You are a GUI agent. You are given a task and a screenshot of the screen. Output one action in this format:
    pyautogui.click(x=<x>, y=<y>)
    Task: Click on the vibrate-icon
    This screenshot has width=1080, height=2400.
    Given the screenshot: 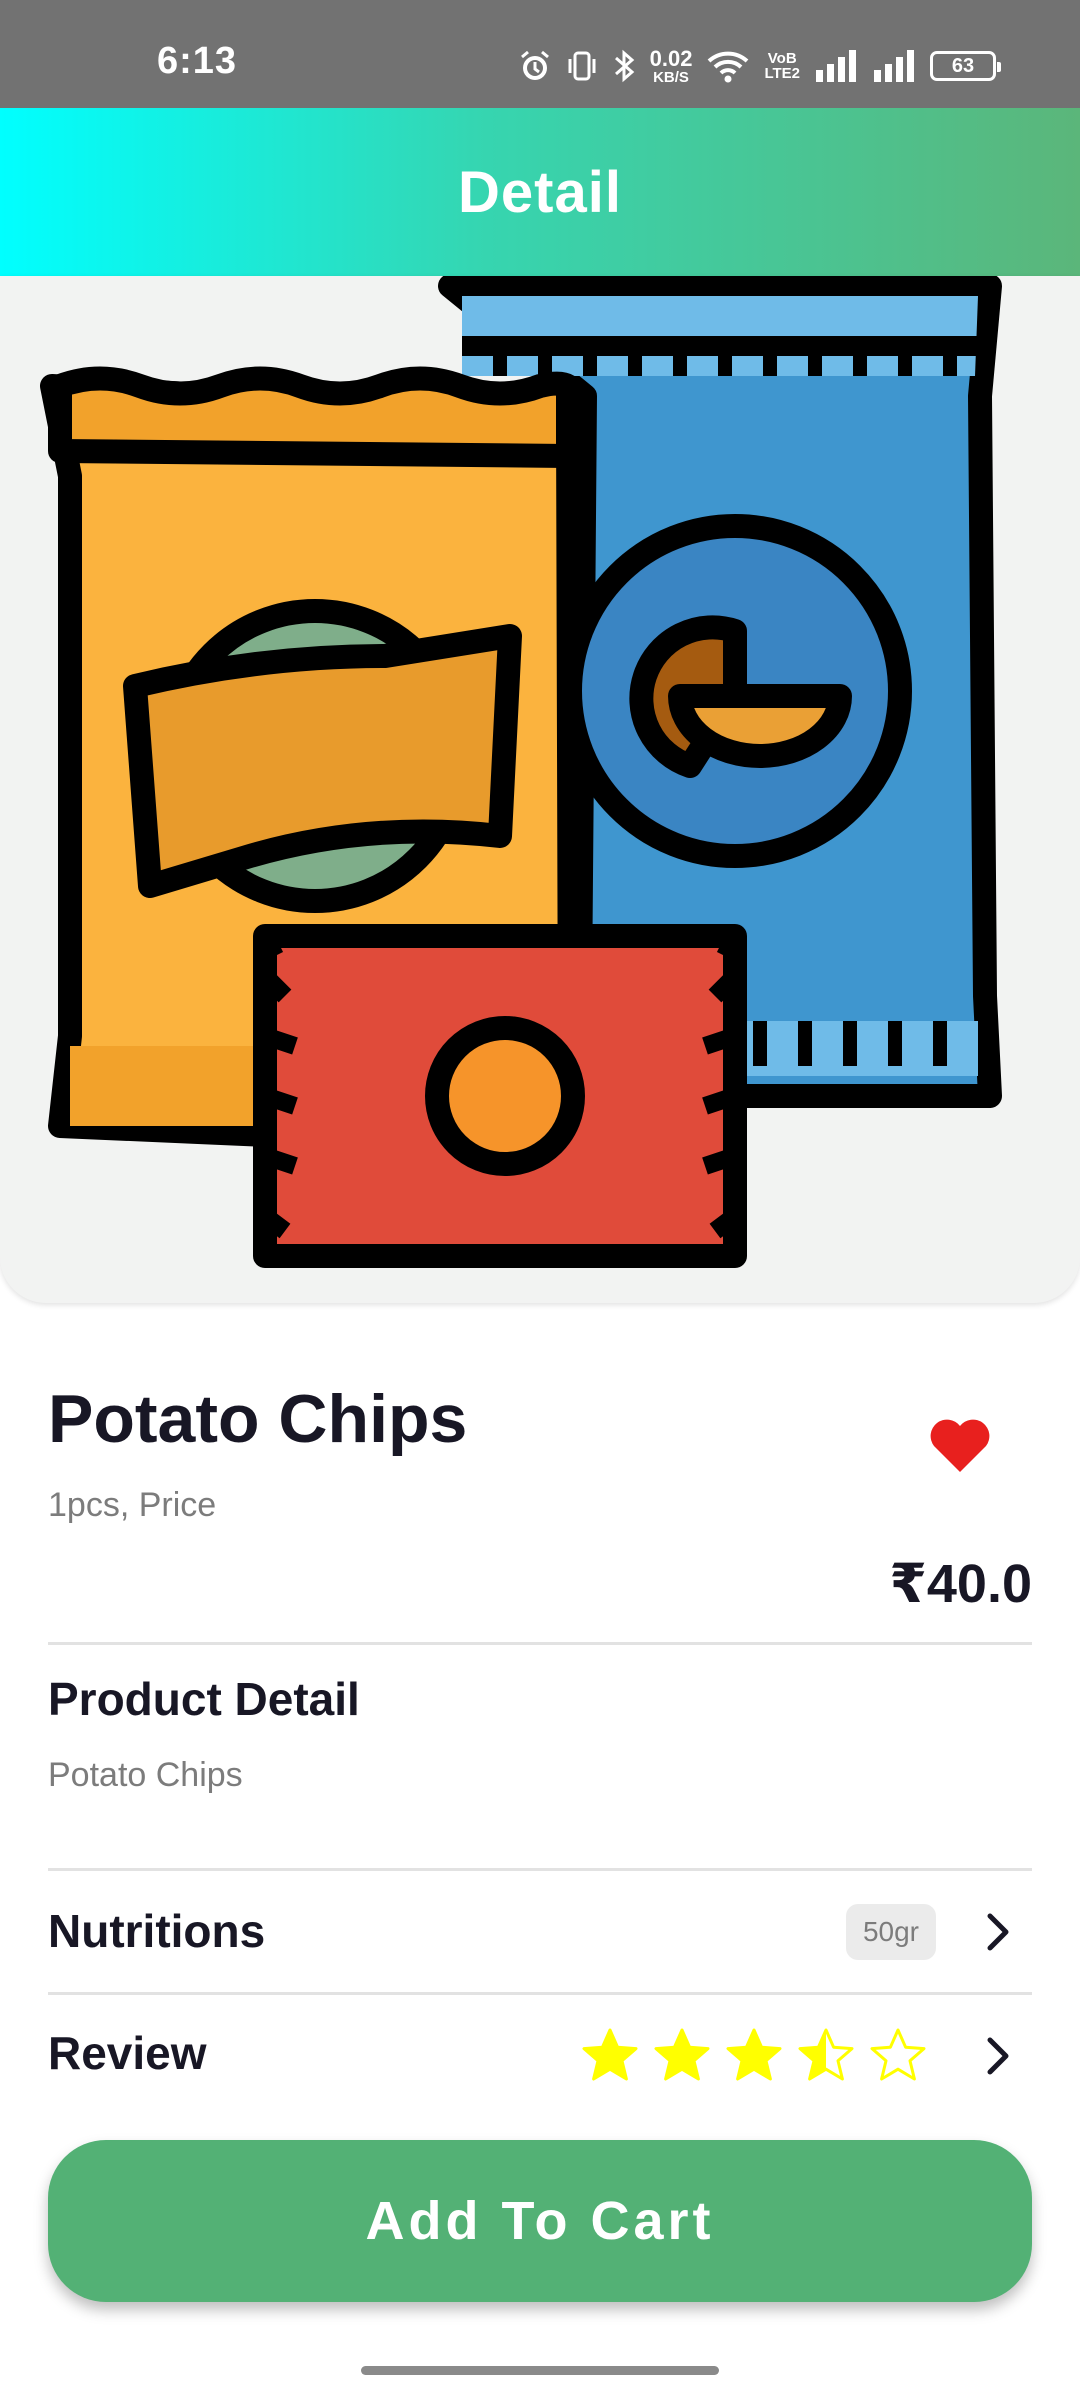 What is the action you would take?
    pyautogui.click(x=582, y=66)
    